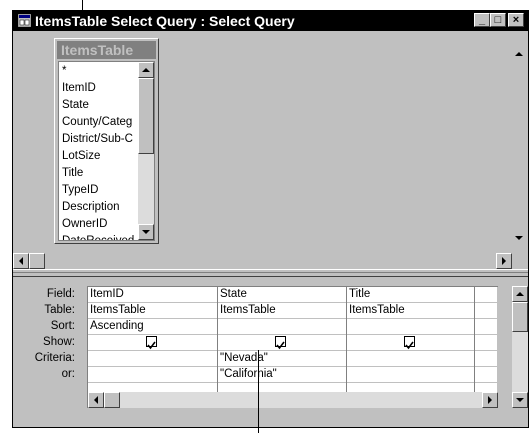 This screenshot has height=433, width=531. Describe the element at coordinates (106, 50) in the screenshot. I see `field-list-title: ItemsTable` at that location.